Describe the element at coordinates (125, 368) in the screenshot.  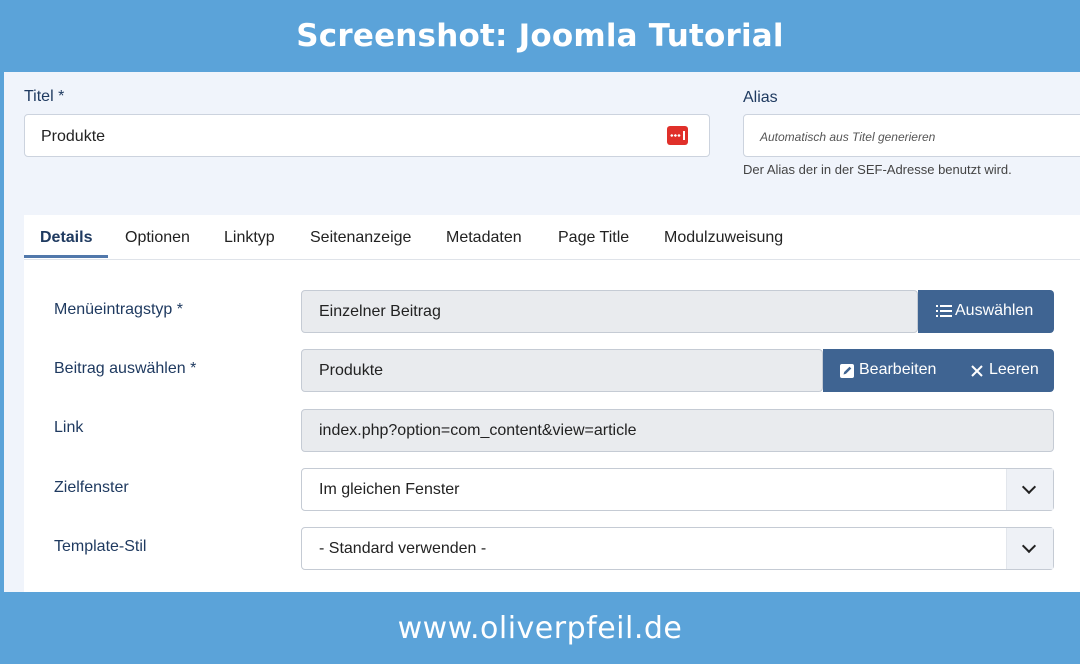
I see `select-article-label: Beitrag auswählen *` at that location.